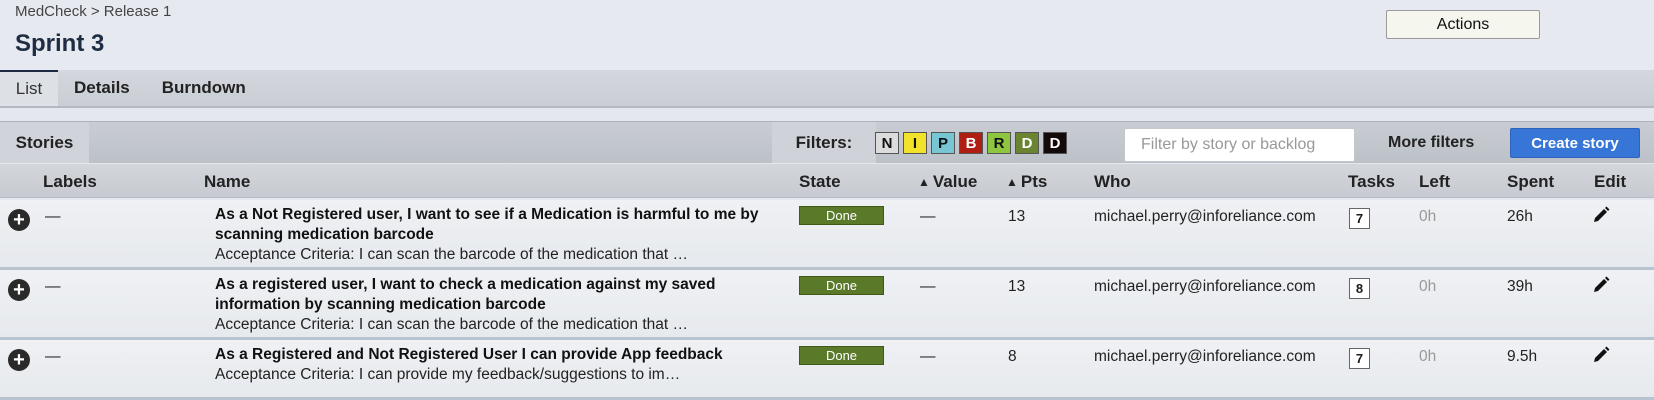  Describe the element at coordinates (70, 182) in the screenshot. I see `column-labels: Labels` at that location.